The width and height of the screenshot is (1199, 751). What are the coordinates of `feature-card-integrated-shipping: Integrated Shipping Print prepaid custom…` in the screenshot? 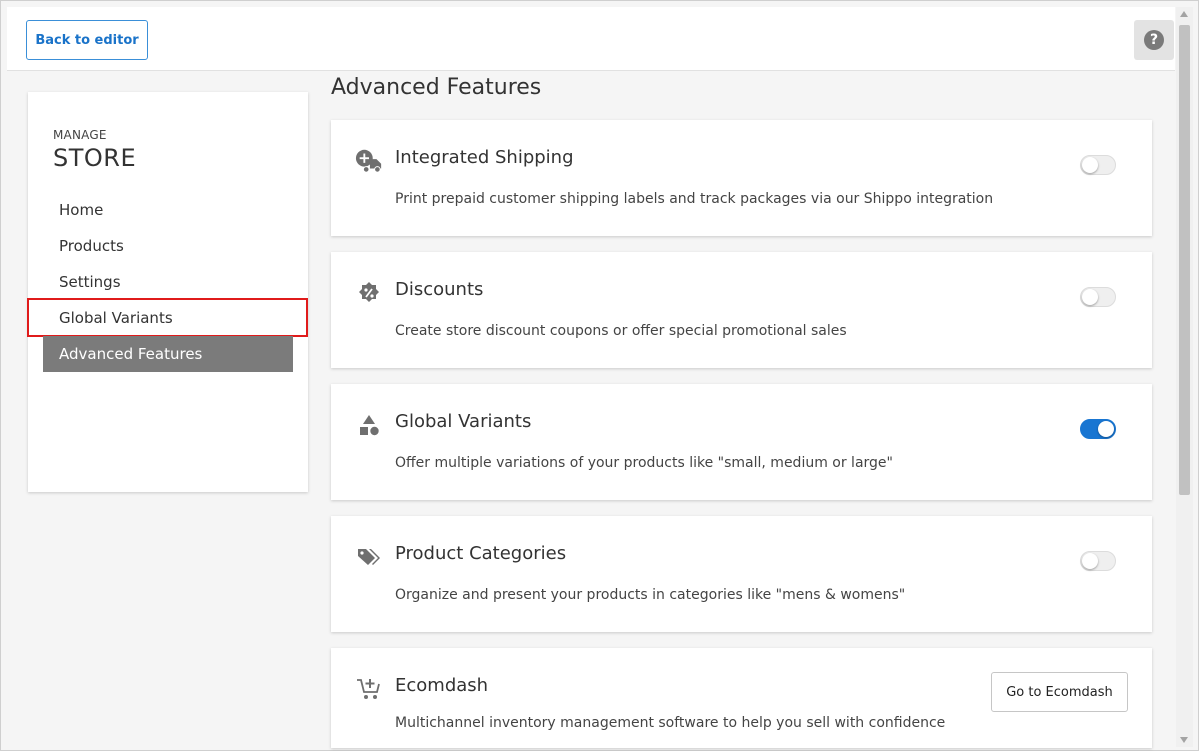 It's located at (741, 178).